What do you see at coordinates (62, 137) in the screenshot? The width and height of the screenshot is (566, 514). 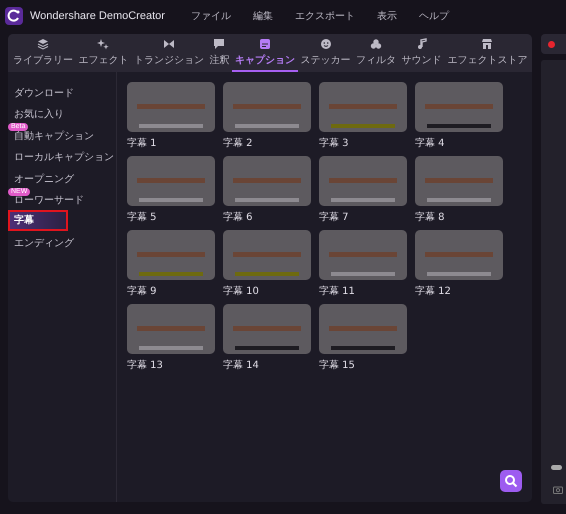 I see `sidebar-item: 自動キャプション` at bounding box center [62, 137].